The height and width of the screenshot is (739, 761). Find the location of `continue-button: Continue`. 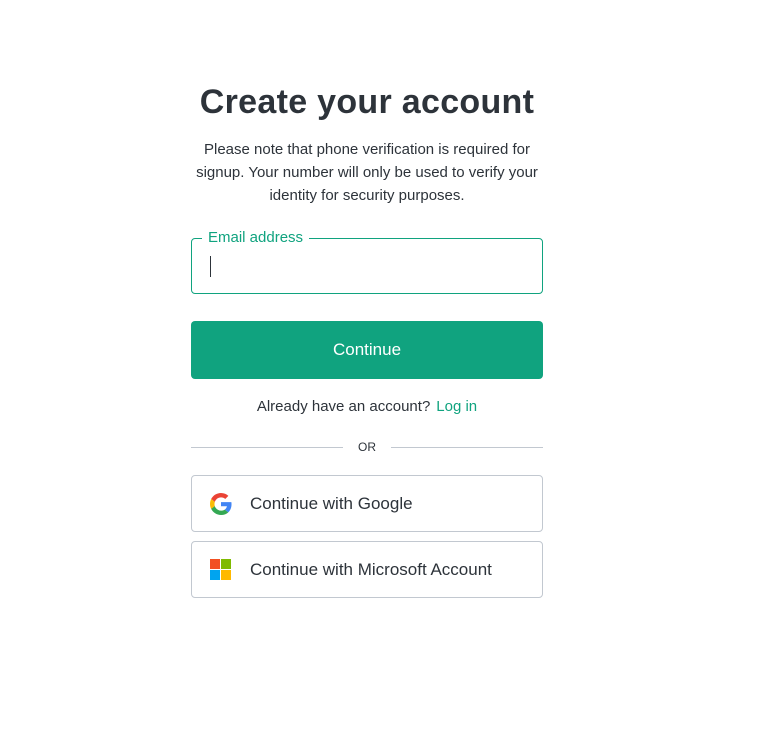

continue-button: Continue is located at coordinates (367, 350).